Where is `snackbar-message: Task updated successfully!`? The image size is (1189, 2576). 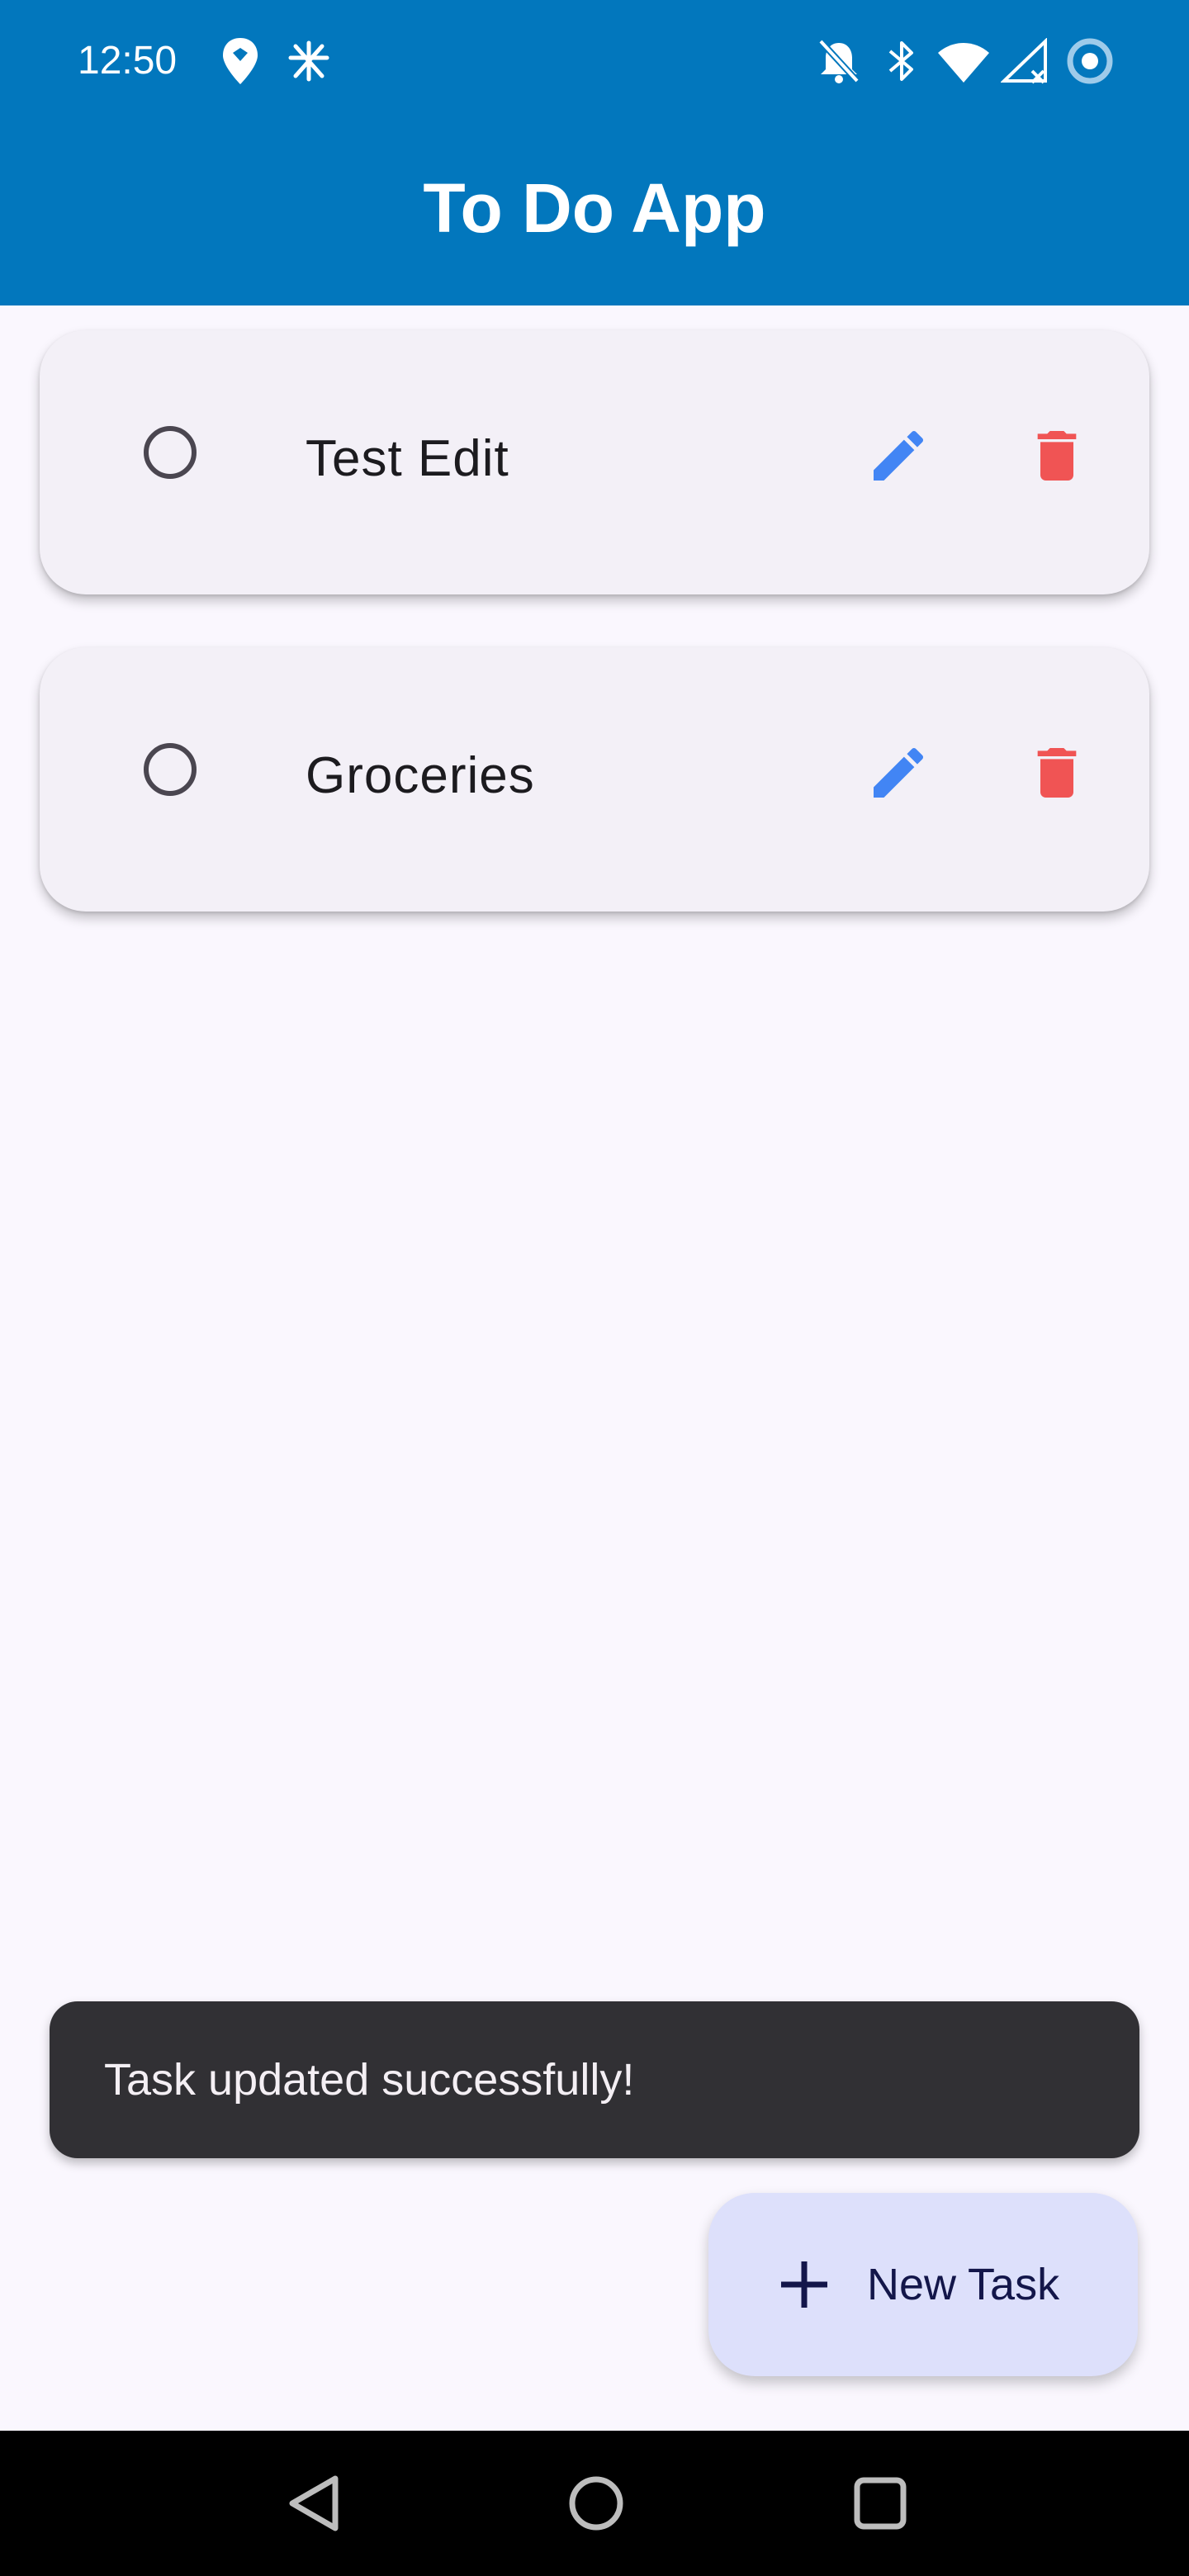
snackbar-message: Task updated successfully! is located at coordinates (369, 2080).